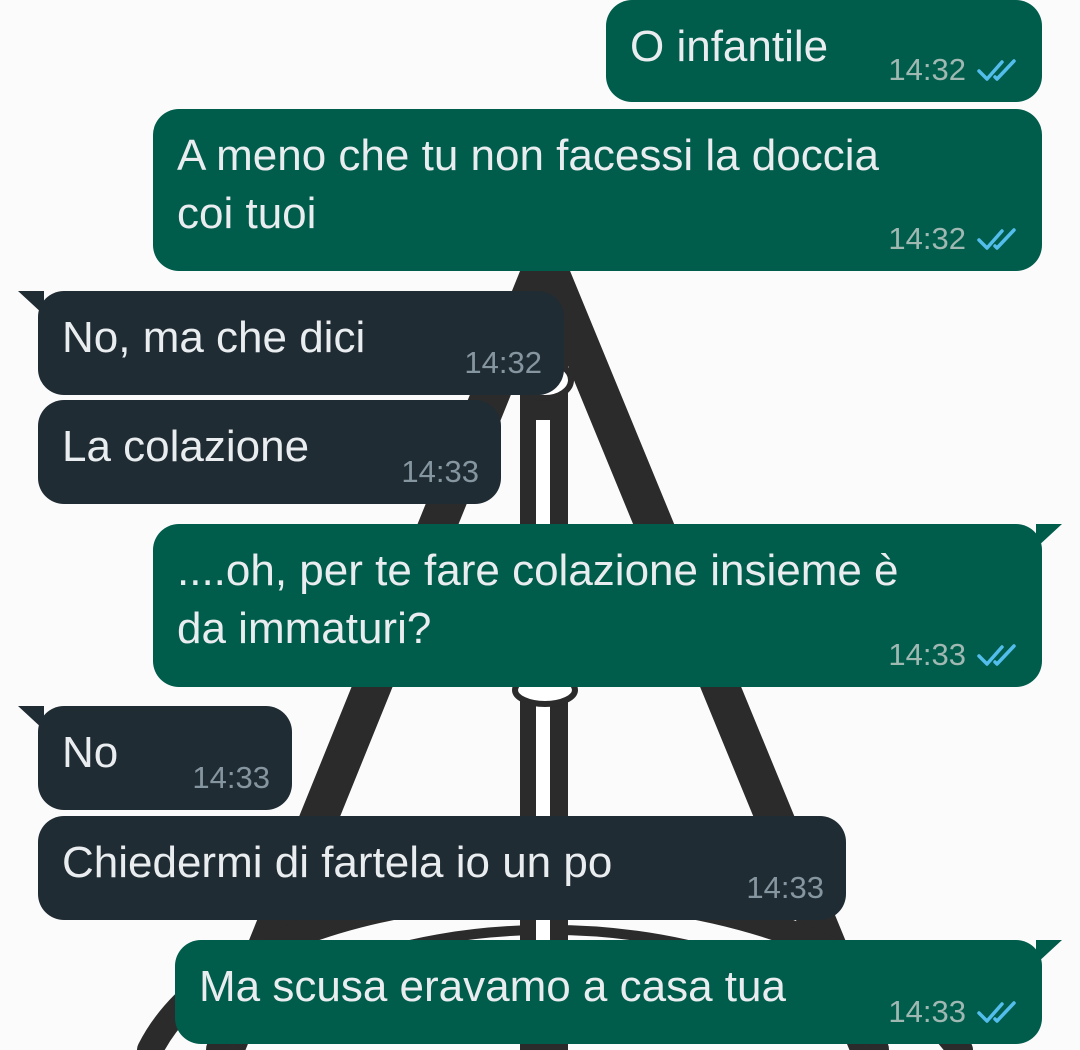 The width and height of the screenshot is (1080, 1050). I want to click on message-text: Chiedermi di fartela io un po, so click(337, 862).